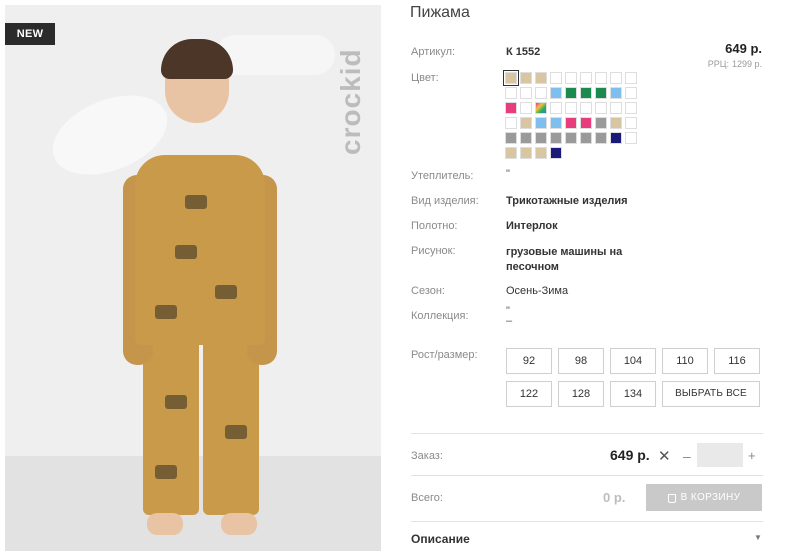 The image size is (800, 551). I want to click on chevron-down-icon: ▼, so click(758, 537).